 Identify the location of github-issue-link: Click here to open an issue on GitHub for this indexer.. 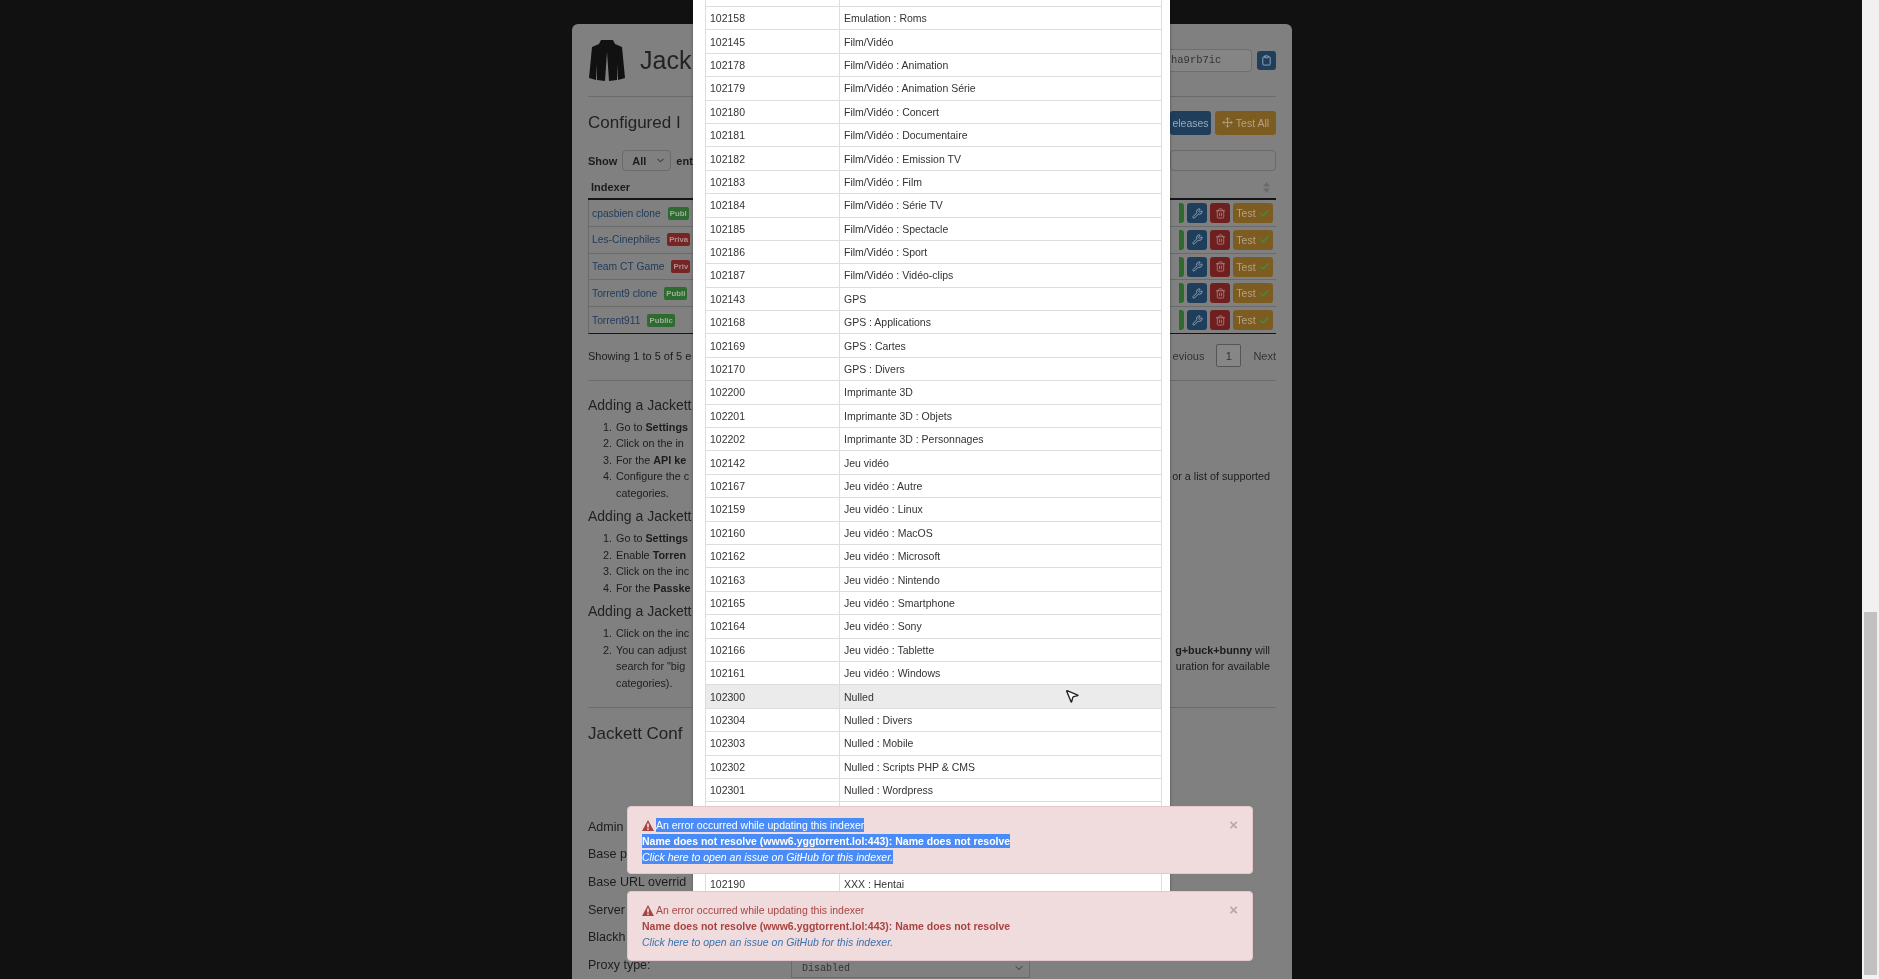
(768, 942).